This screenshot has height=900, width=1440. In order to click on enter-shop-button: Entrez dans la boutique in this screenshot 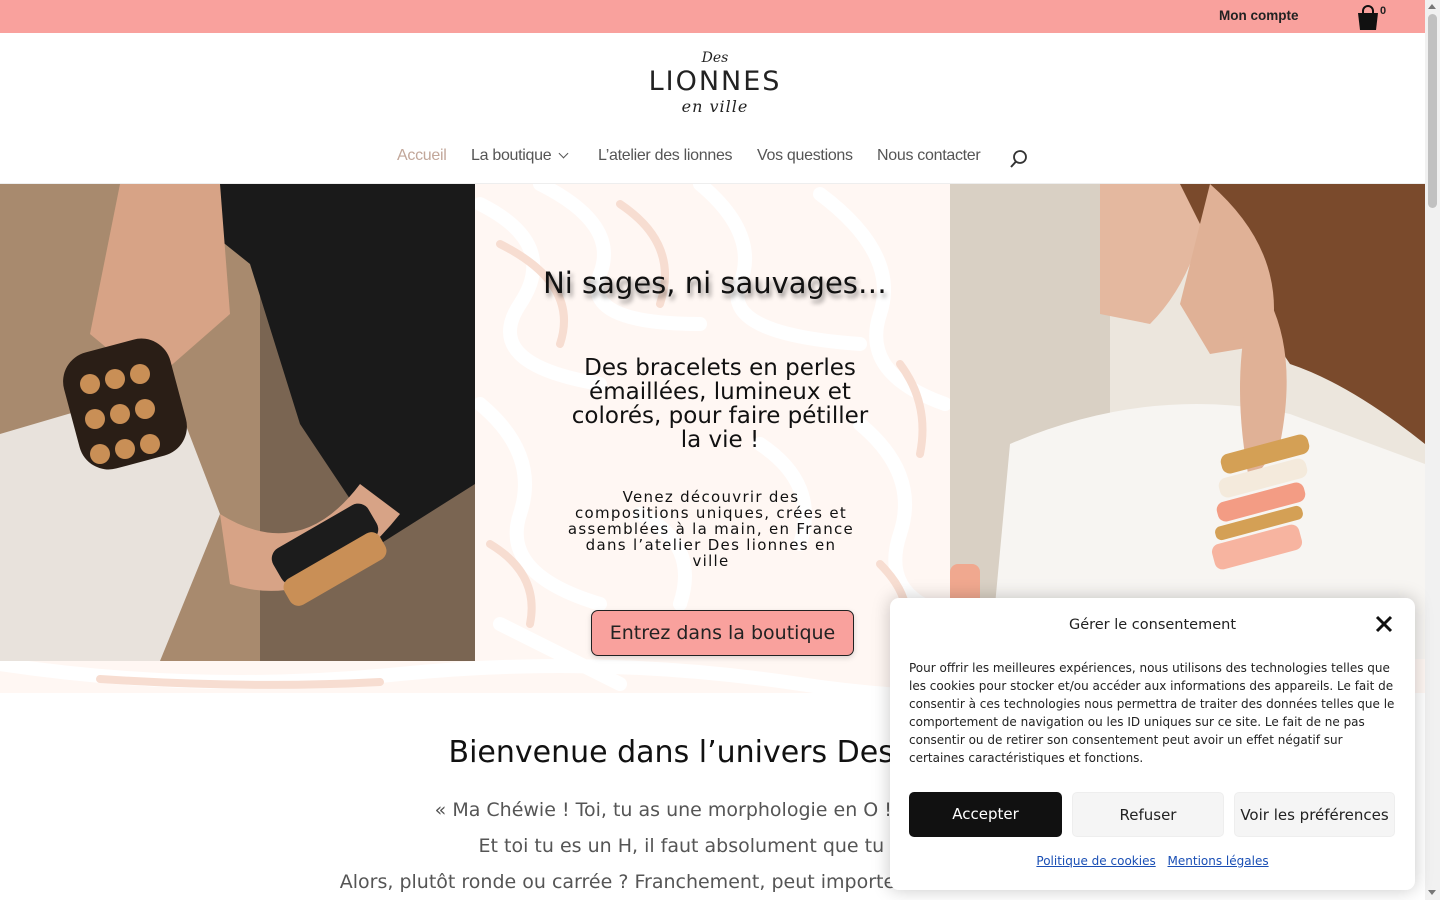, I will do `click(722, 633)`.